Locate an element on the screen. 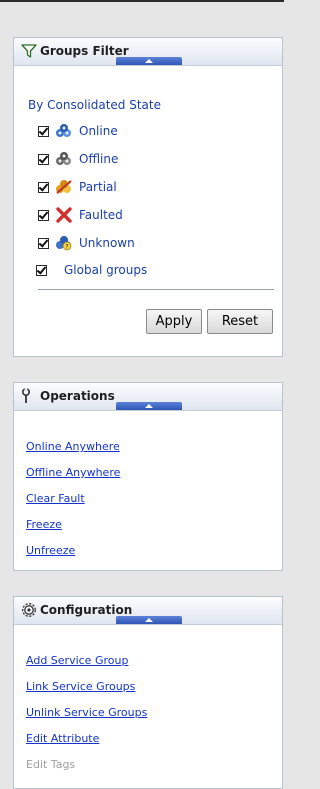 Image resolution: width=320 pixels, height=789 pixels. collapse-groups-filter-button is located at coordinates (149, 61).